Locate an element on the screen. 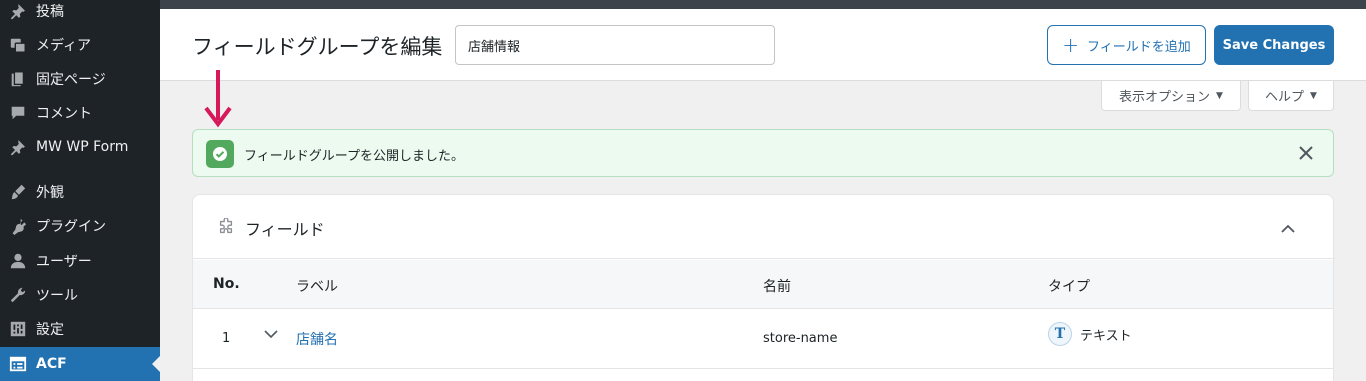  screen-options-label: 表示オプション is located at coordinates (1165, 97).